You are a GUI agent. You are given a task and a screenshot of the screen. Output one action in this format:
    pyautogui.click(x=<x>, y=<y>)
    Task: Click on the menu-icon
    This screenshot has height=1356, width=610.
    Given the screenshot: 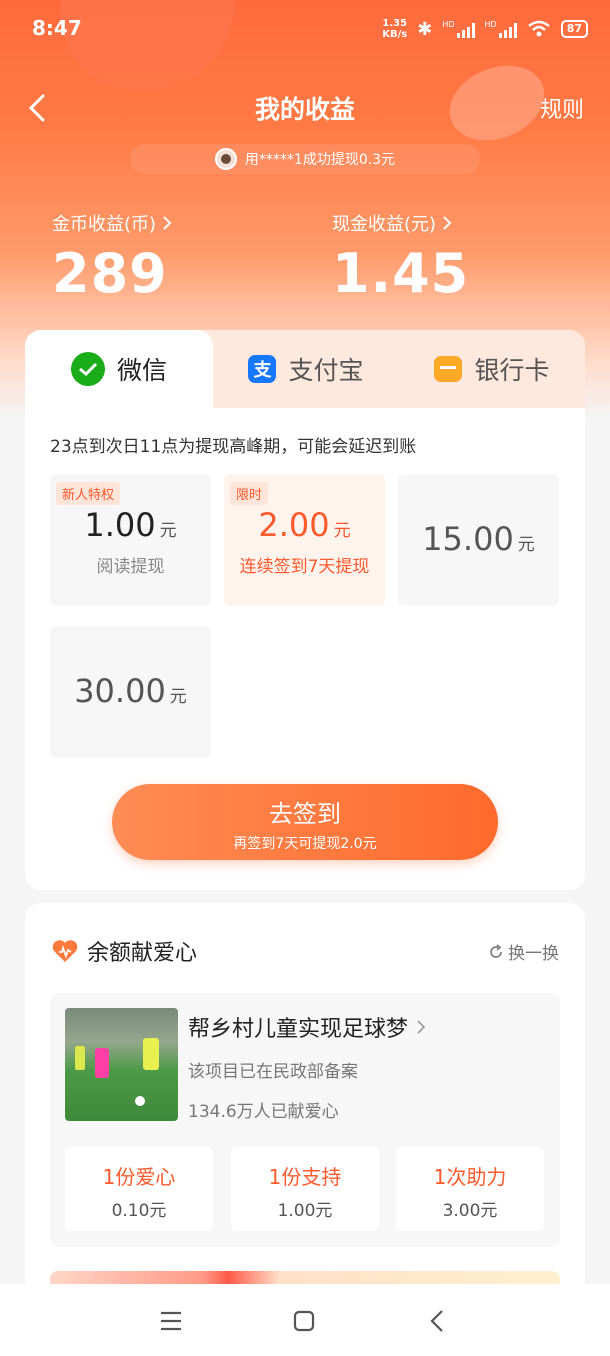 What is the action you would take?
    pyautogui.click(x=171, y=1321)
    